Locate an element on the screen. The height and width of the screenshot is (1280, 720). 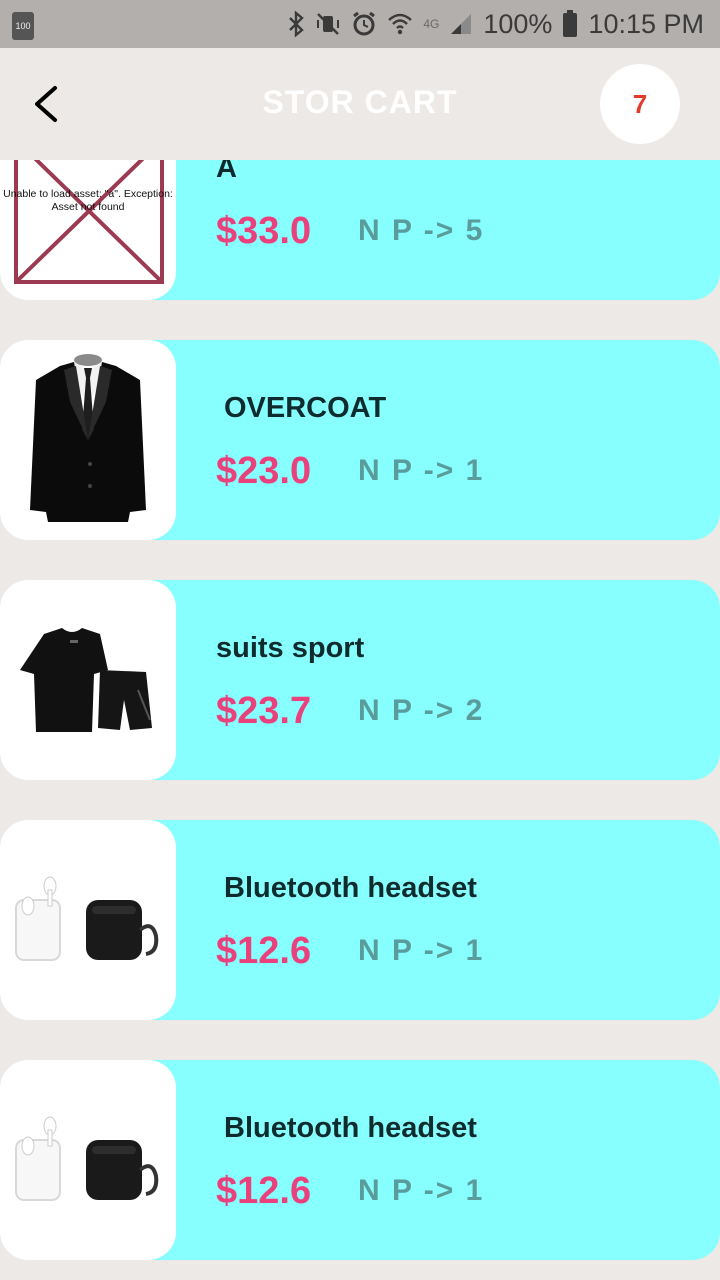
sport-suit-image is located at coordinates (88, 680).